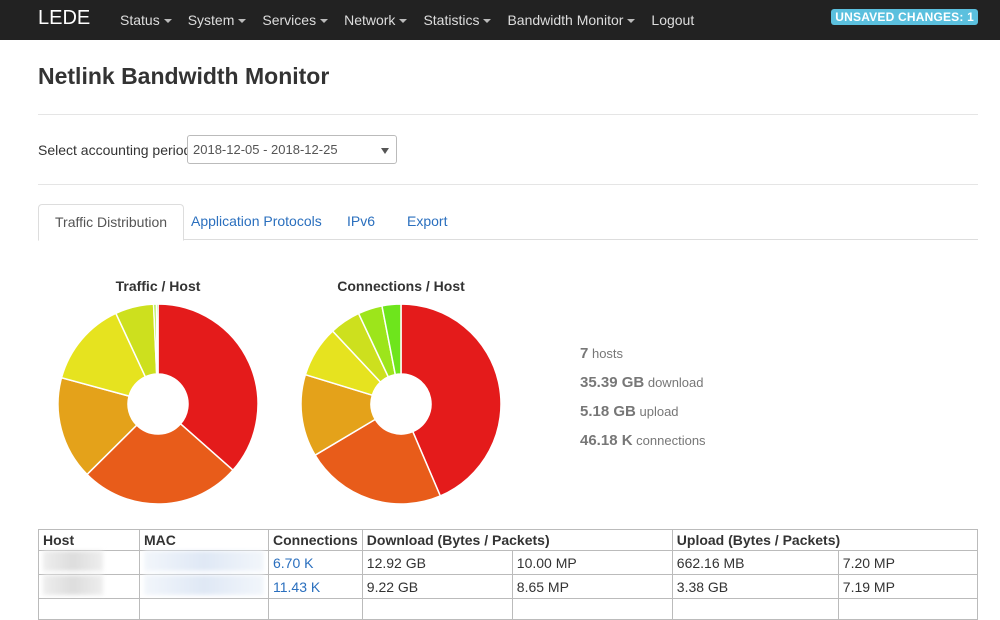  I want to click on table-row, so click(508, 609).